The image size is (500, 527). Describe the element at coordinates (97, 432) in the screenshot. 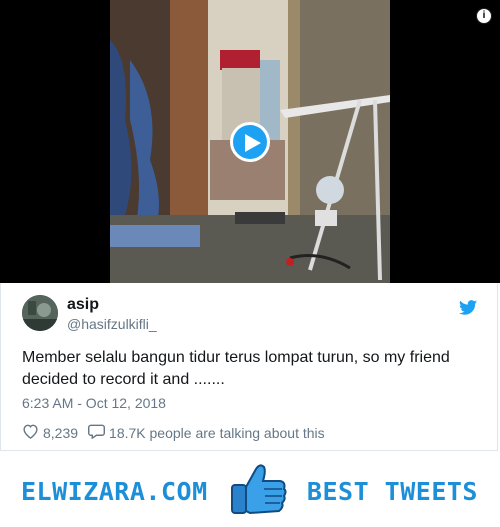

I see `comment-icon` at that location.